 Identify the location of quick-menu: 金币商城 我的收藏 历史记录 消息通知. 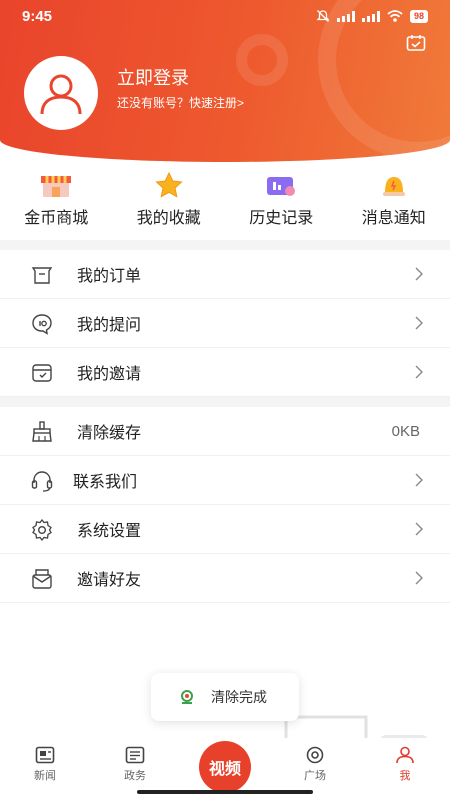
(225, 204).